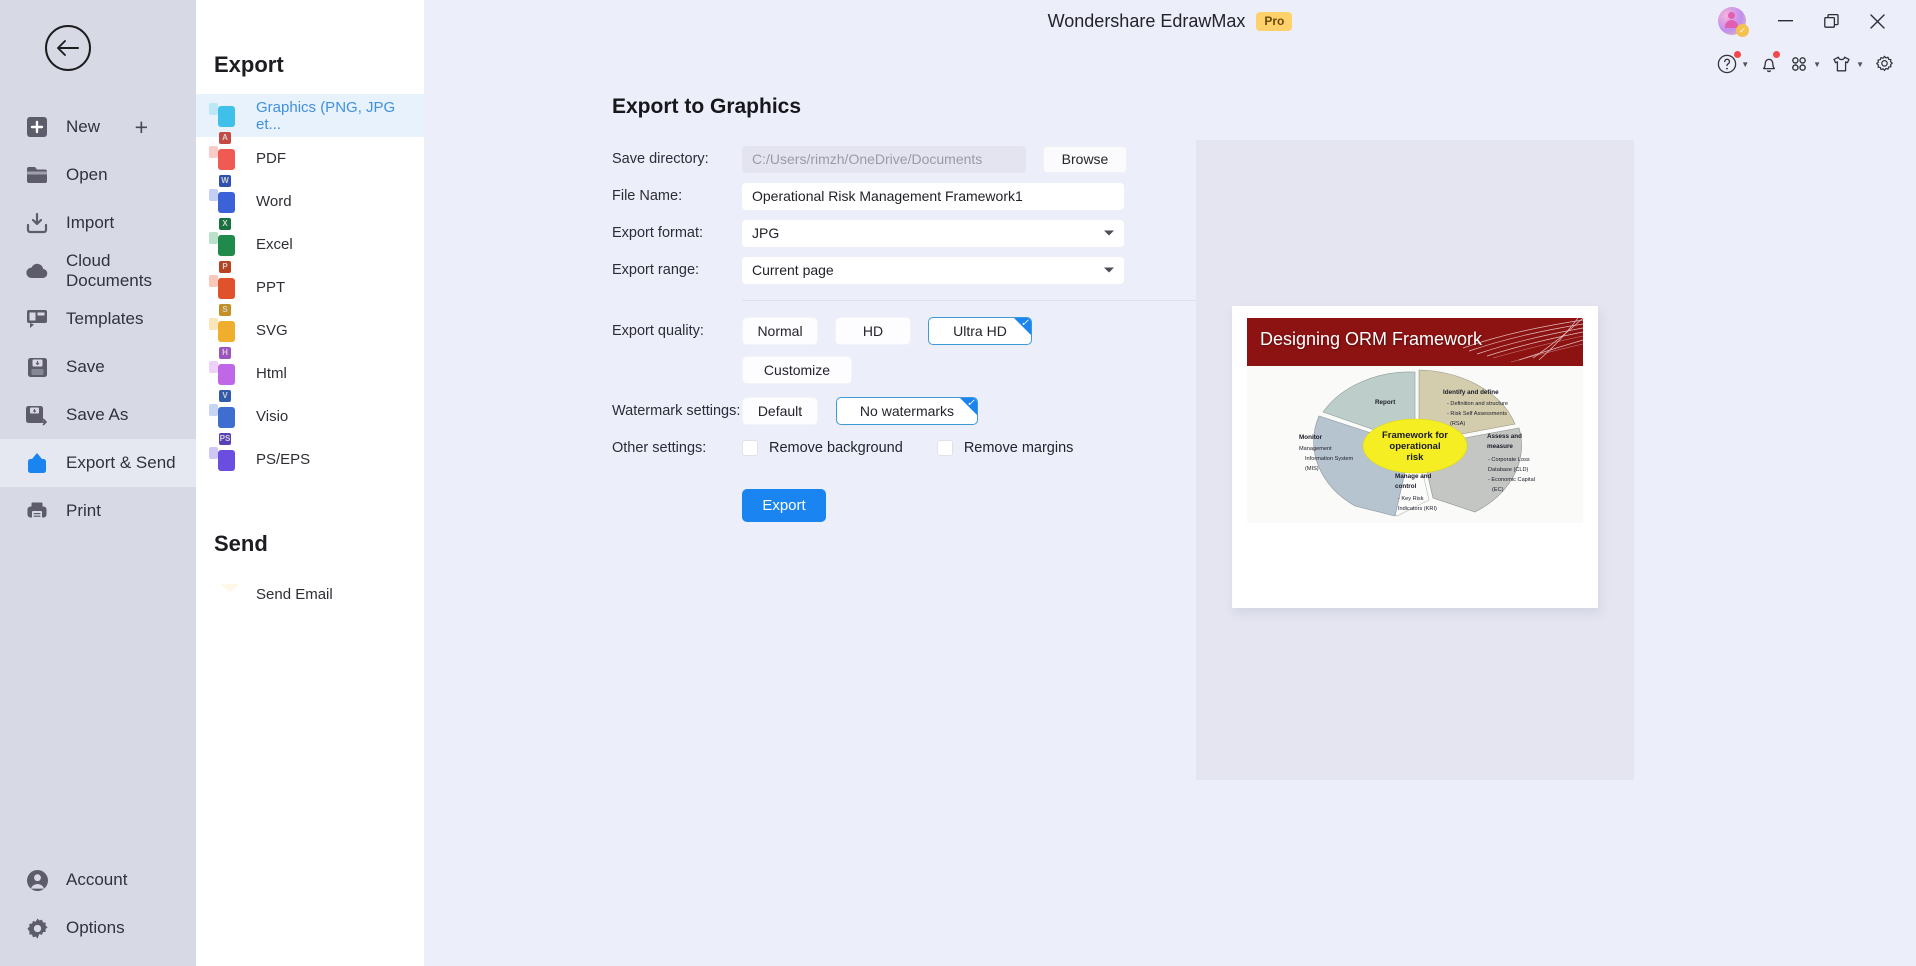 This screenshot has width=1916, height=966. I want to click on format-item-ps-eps: PS PS/EPS, so click(310, 456).